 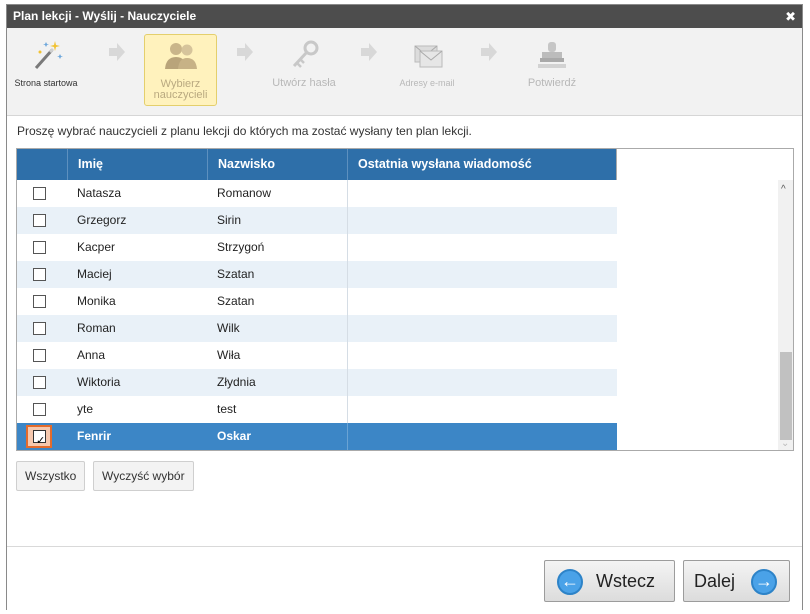 What do you see at coordinates (51, 476) in the screenshot?
I see `select-all-button: Wszystko` at bounding box center [51, 476].